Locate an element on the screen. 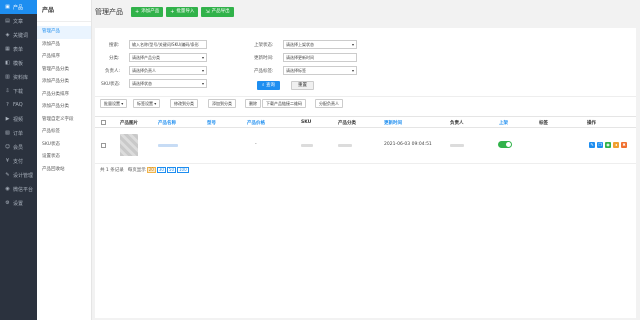  download-qr-button: 下载产品链接二维码 is located at coordinates (284, 103).